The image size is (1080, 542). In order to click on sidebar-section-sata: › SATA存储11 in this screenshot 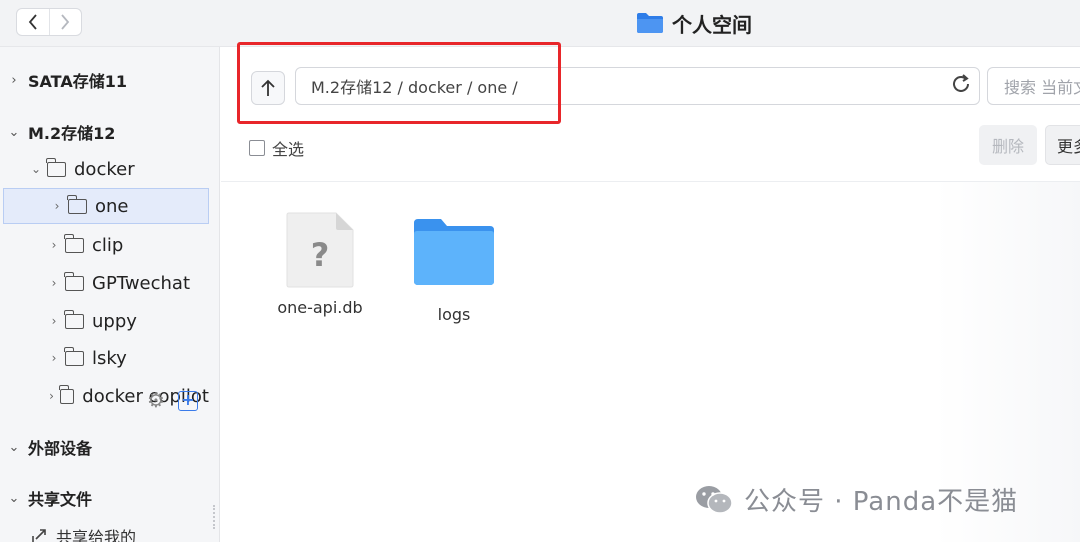, I will do `click(110, 80)`.